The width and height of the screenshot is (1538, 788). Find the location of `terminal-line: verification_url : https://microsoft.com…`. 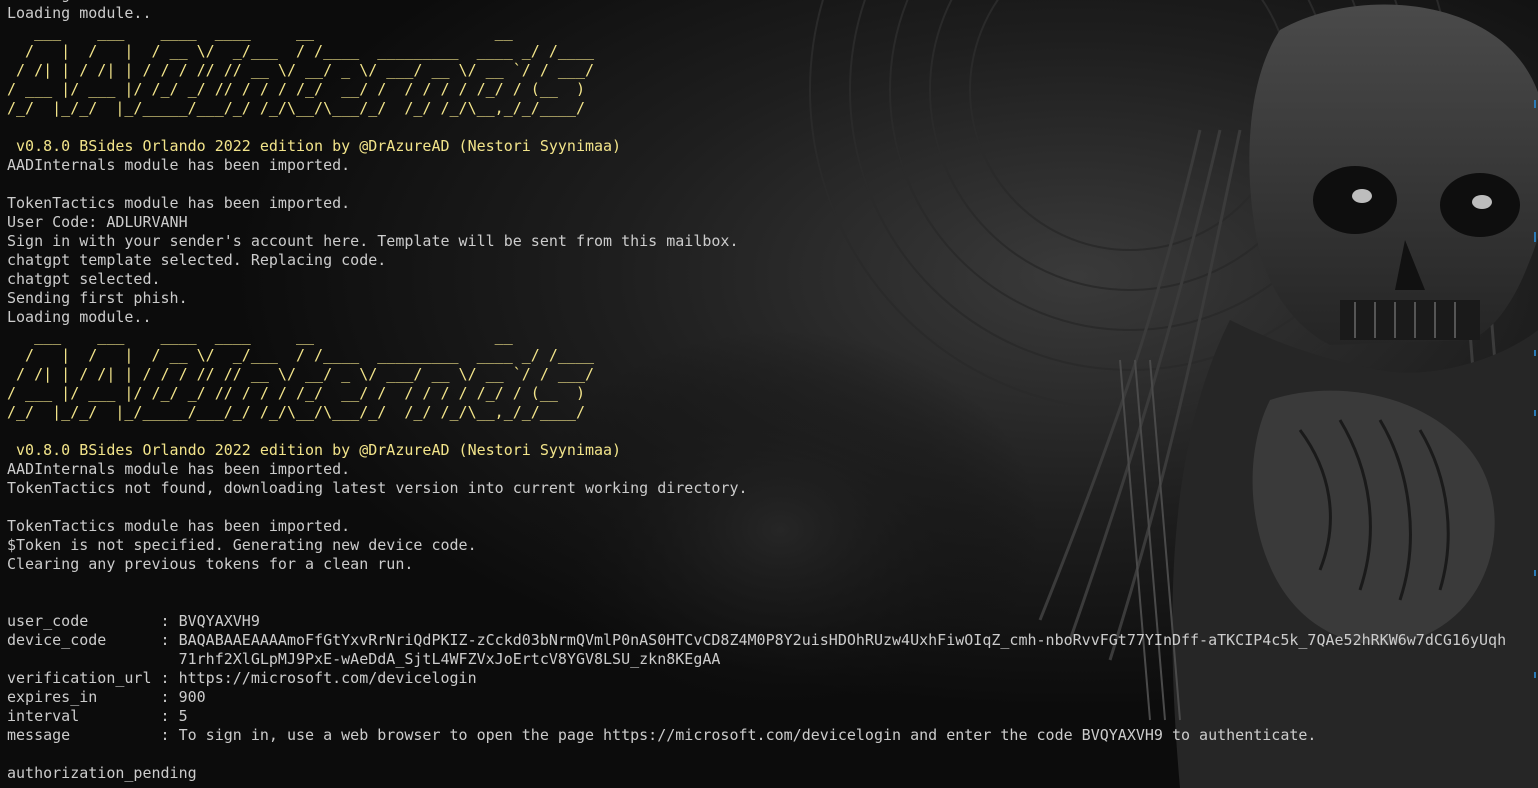

terminal-line: verification_url : https://microsoft.com… is located at coordinates (242, 678).